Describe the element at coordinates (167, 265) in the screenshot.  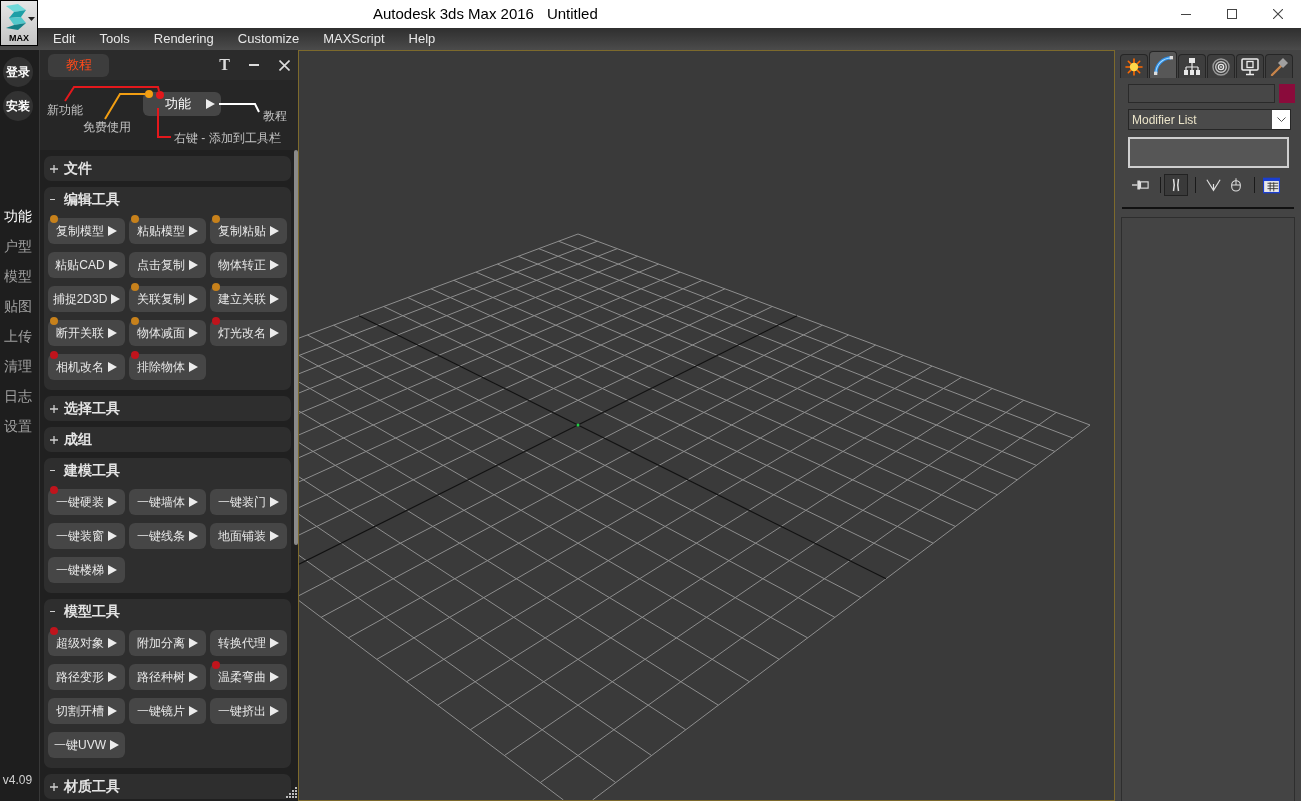
I see `tool-button: 点击复制` at that location.